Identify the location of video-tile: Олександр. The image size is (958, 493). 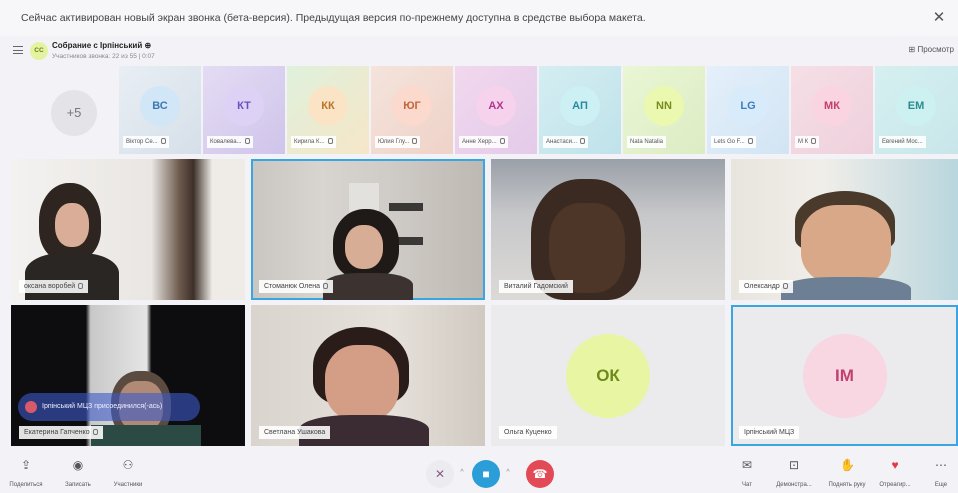
(844, 229).